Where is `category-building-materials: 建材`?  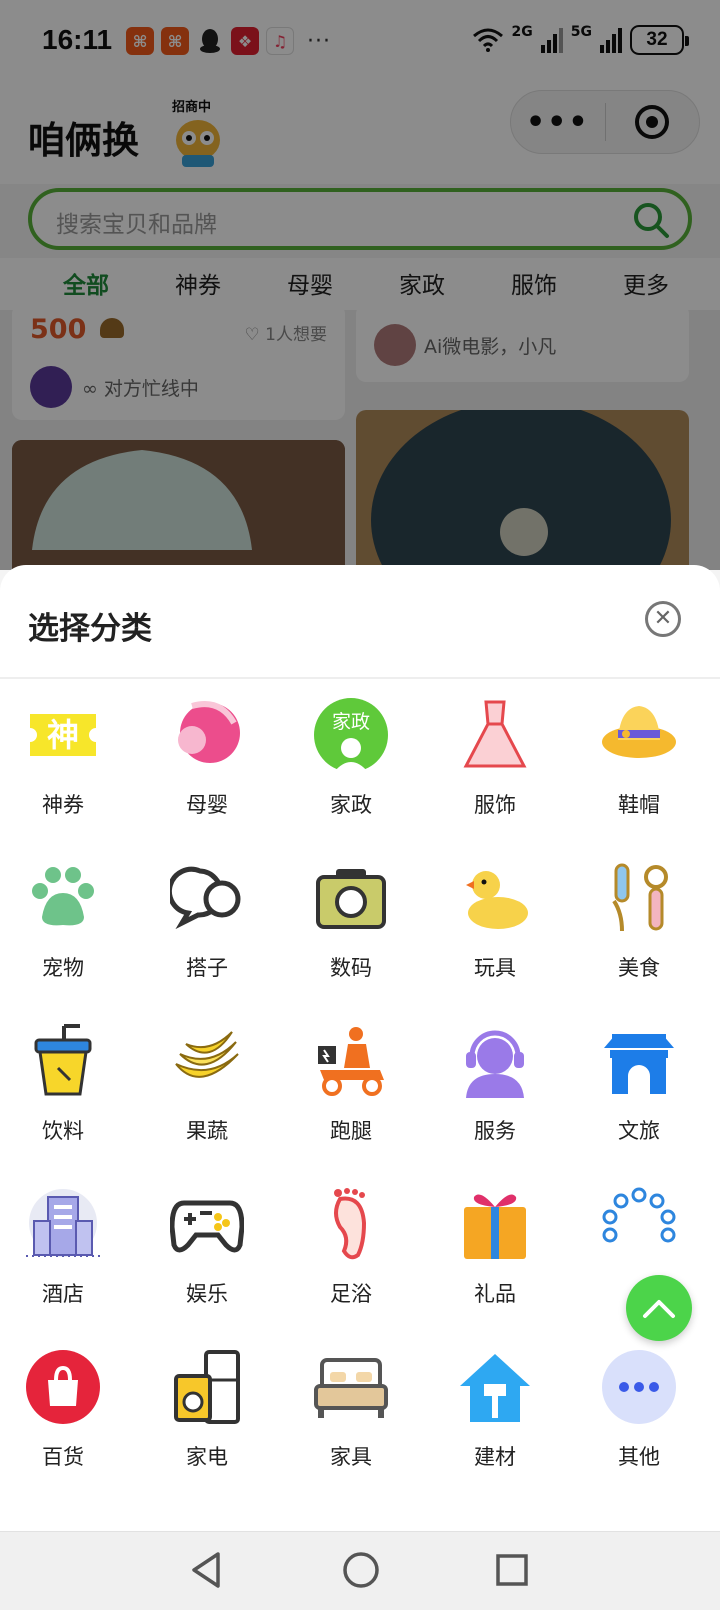 category-building-materials: 建材 is located at coordinates (495, 1420).